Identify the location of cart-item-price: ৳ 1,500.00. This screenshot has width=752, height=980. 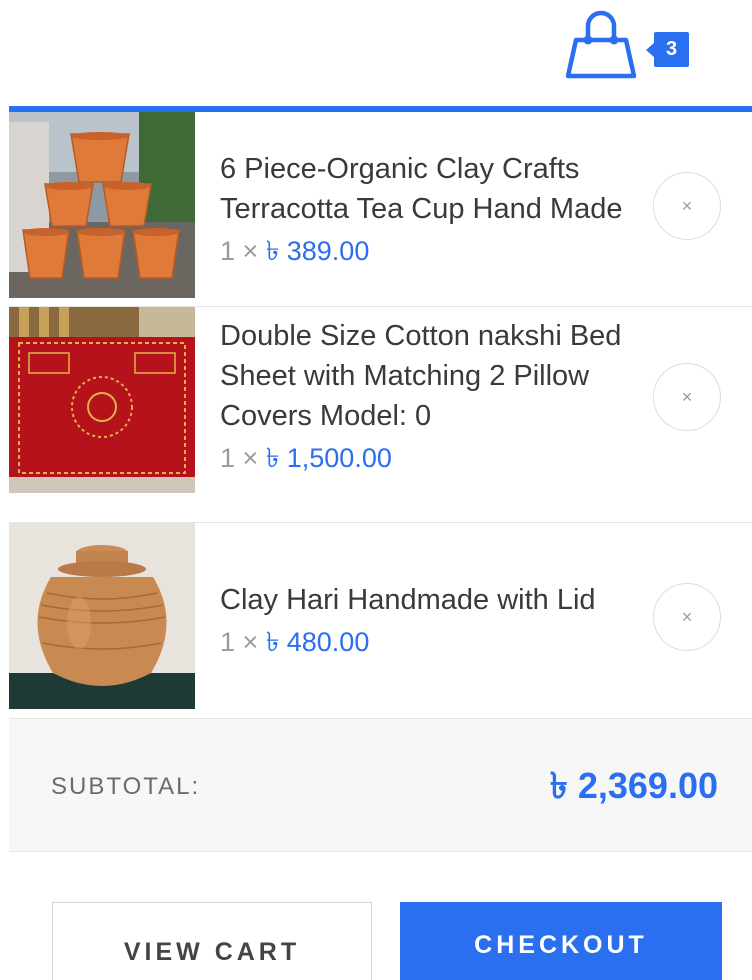
(328, 458).